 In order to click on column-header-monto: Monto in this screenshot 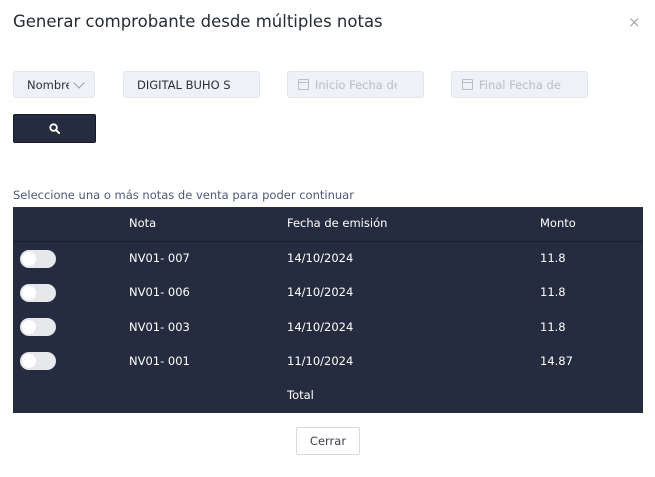, I will do `click(558, 223)`.